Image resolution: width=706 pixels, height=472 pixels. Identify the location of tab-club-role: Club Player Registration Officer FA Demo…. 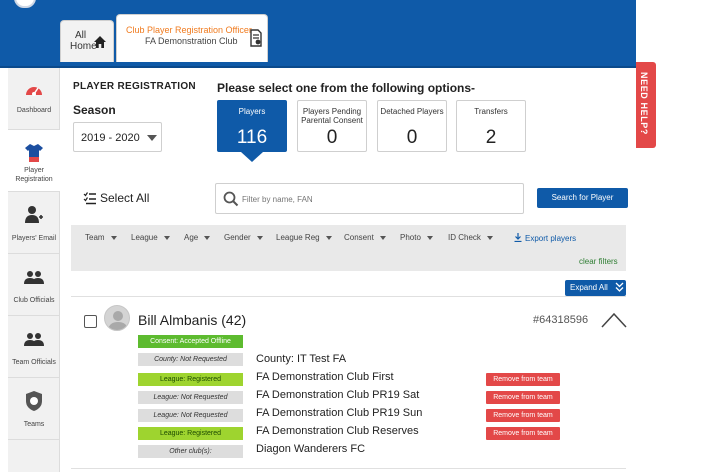
(192, 38).